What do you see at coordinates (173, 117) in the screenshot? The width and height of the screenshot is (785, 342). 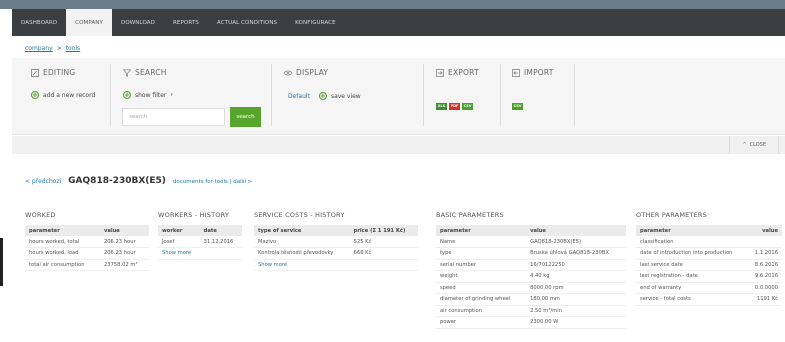 I see `search-input: search` at bounding box center [173, 117].